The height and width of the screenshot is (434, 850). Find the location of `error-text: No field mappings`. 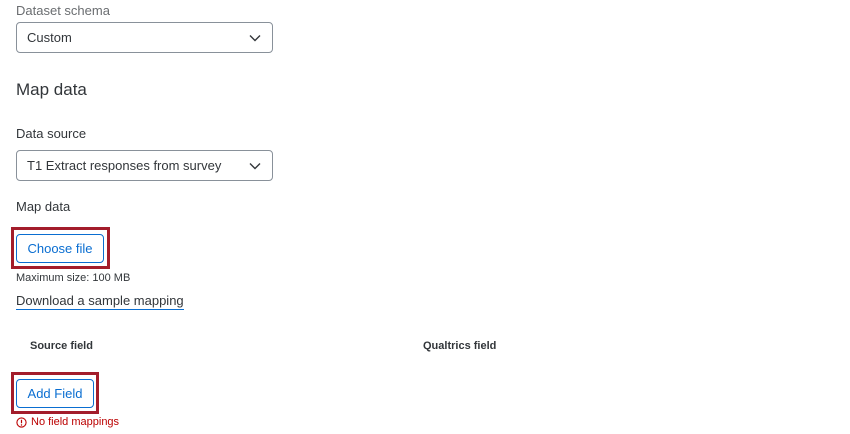

error-text: No field mappings is located at coordinates (75, 422).